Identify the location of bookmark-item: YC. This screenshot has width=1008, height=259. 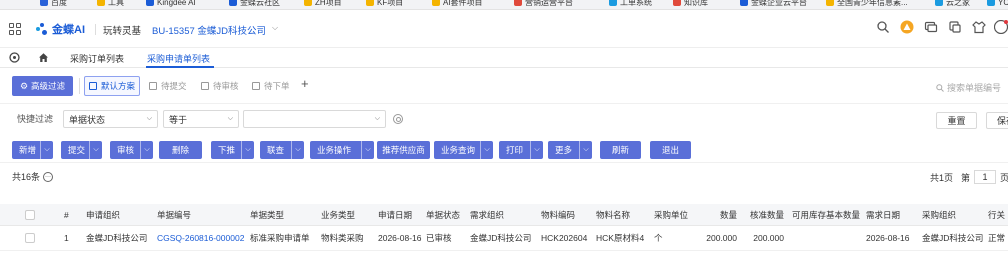
(997, 4).